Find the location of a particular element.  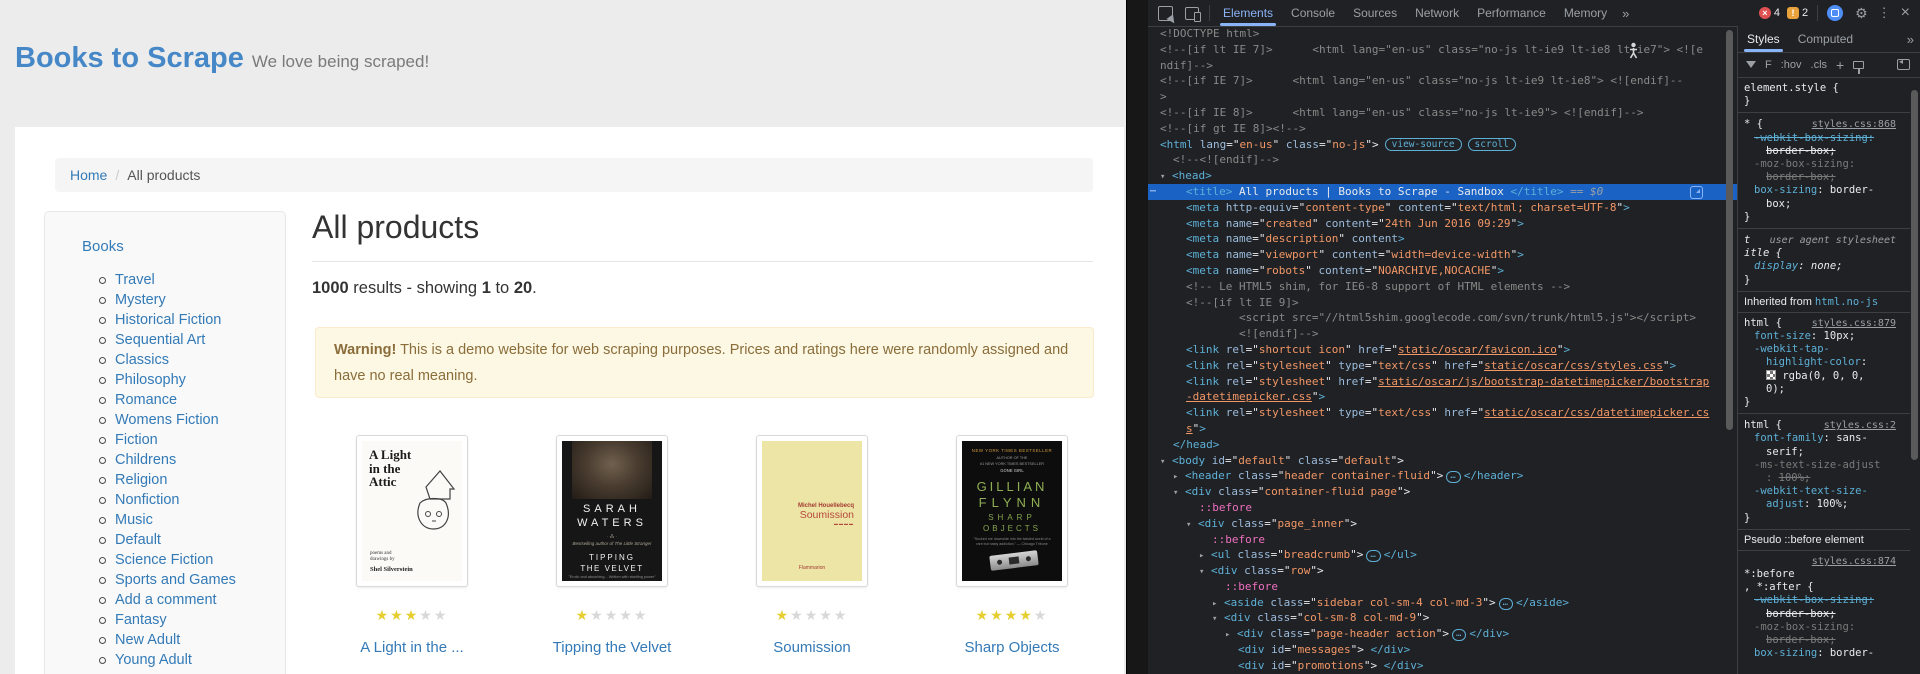

styles-declaration-row: rgba(0, 0, 0, is located at coordinates (1824, 376).